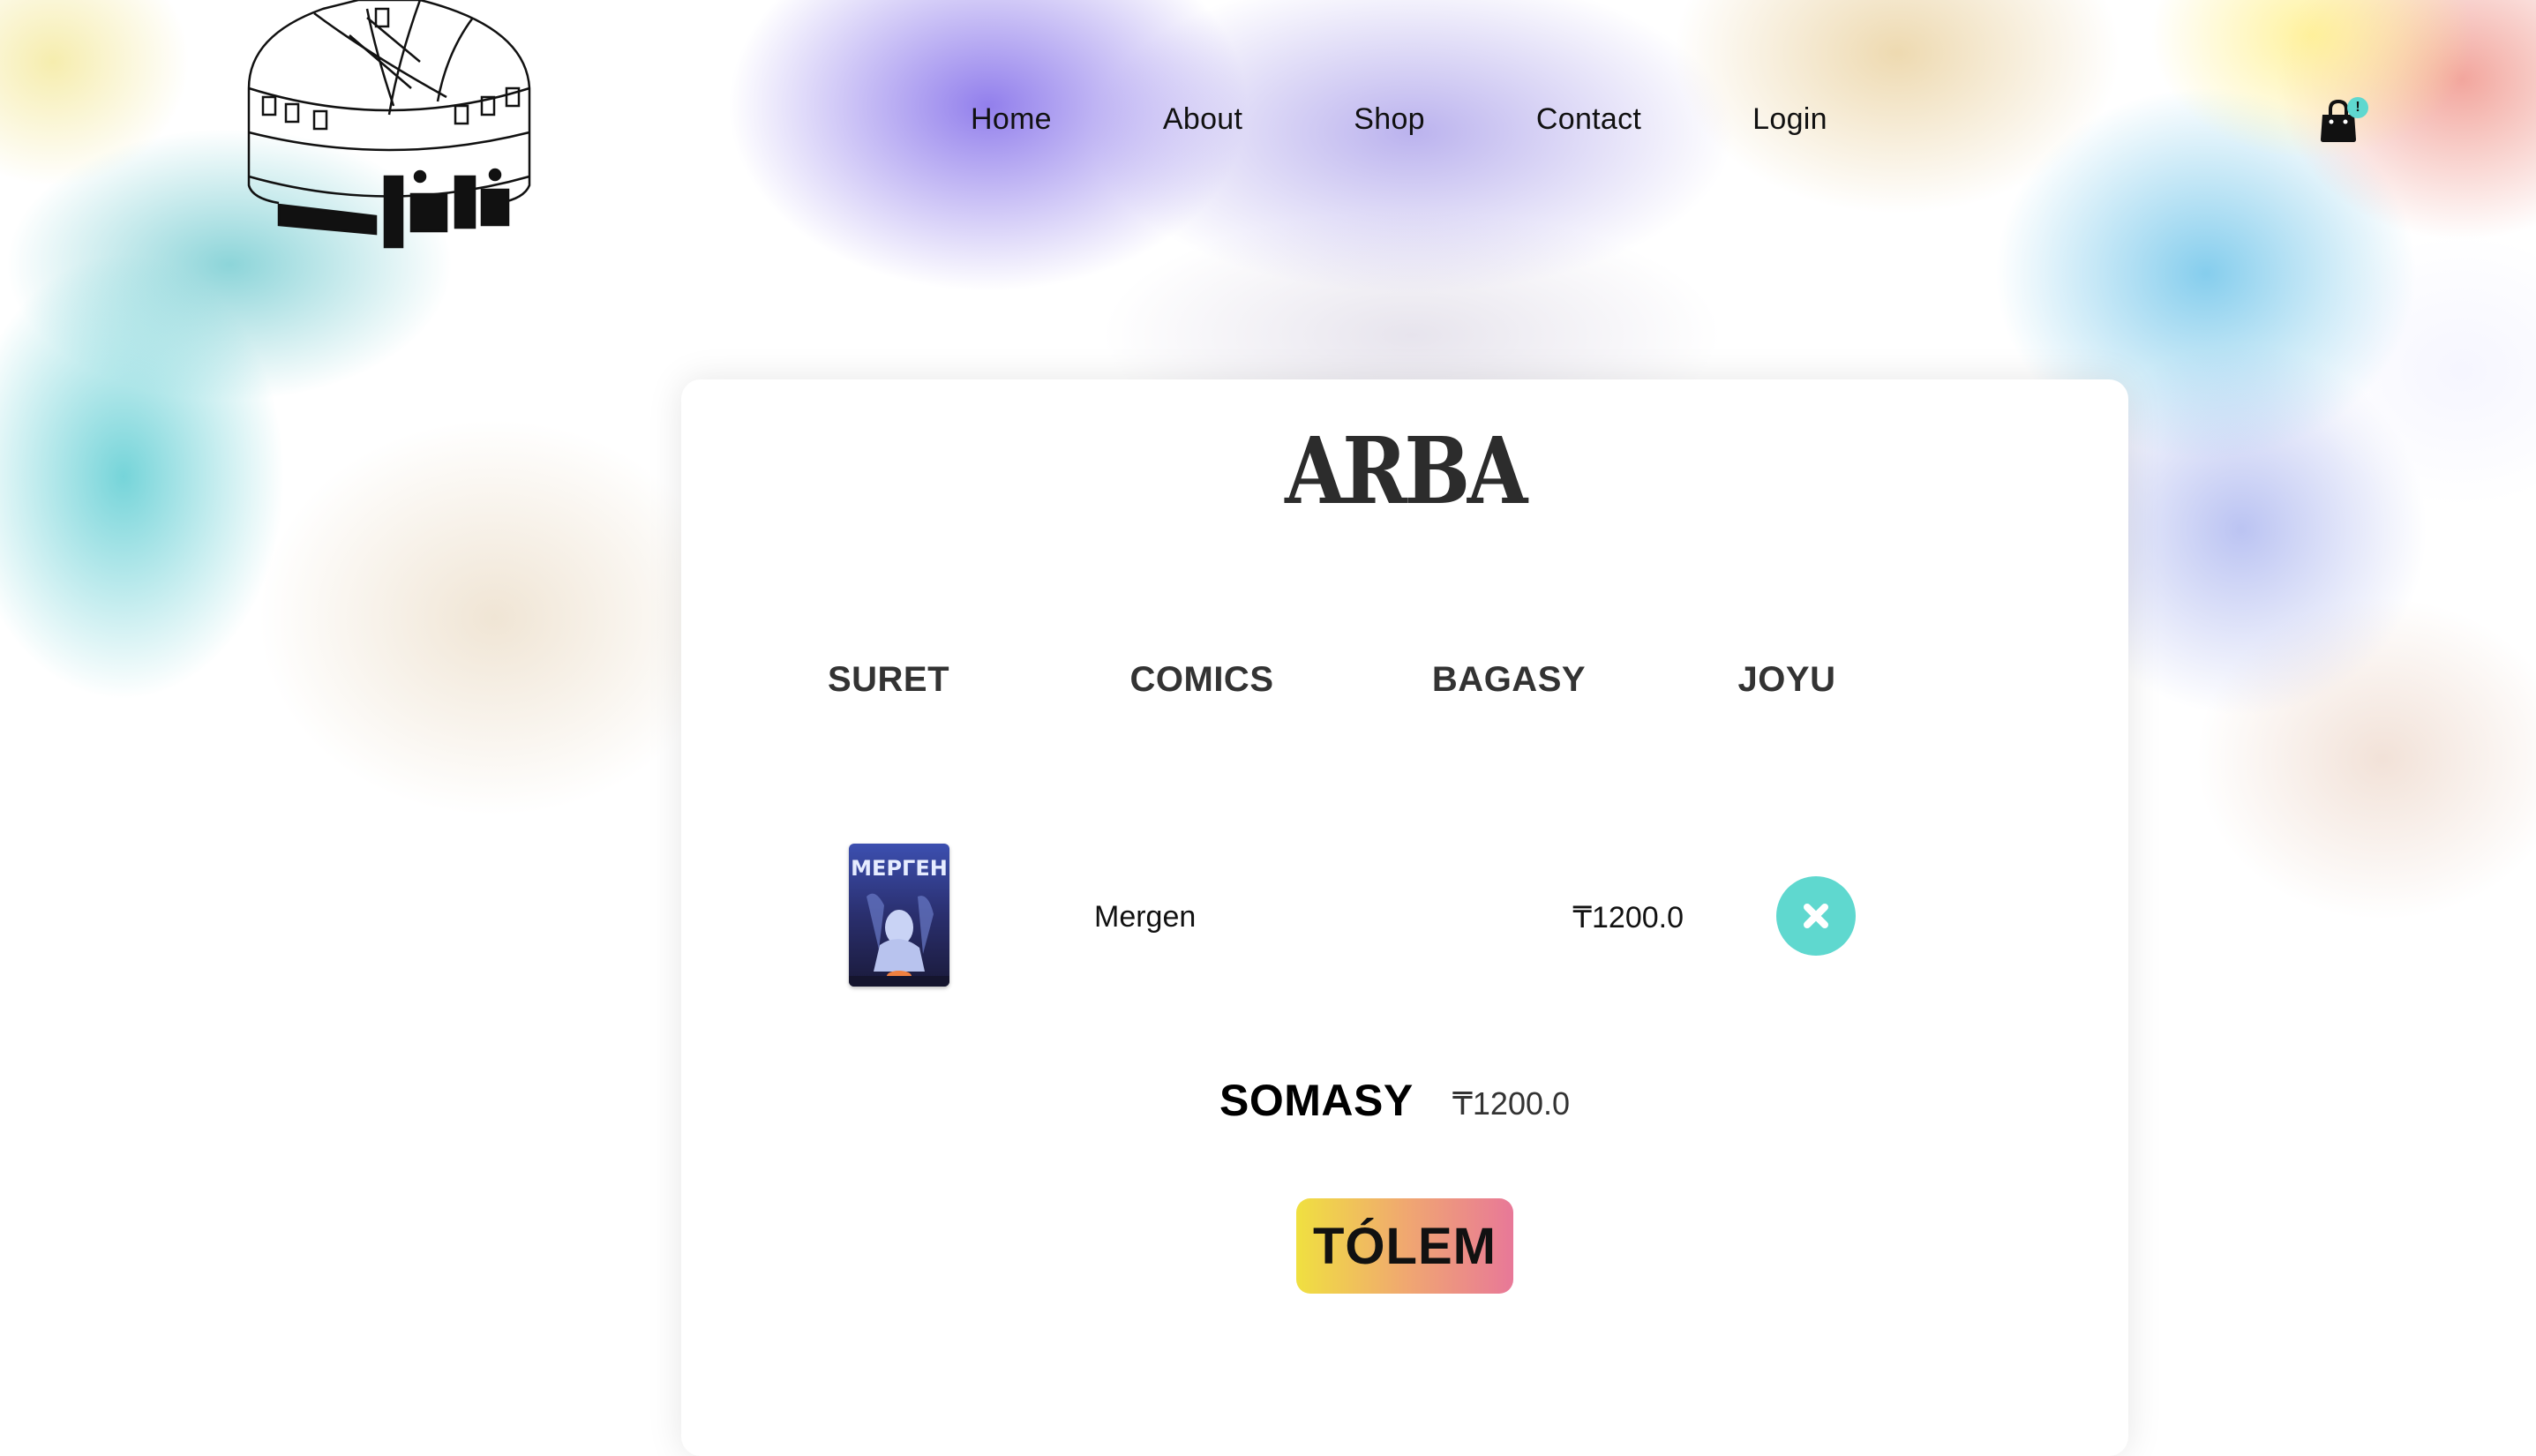 This screenshot has width=2536, height=1456. Describe the element at coordinates (1145, 917) in the screenshot. I see `cart-item-name: Mergen` at that location.